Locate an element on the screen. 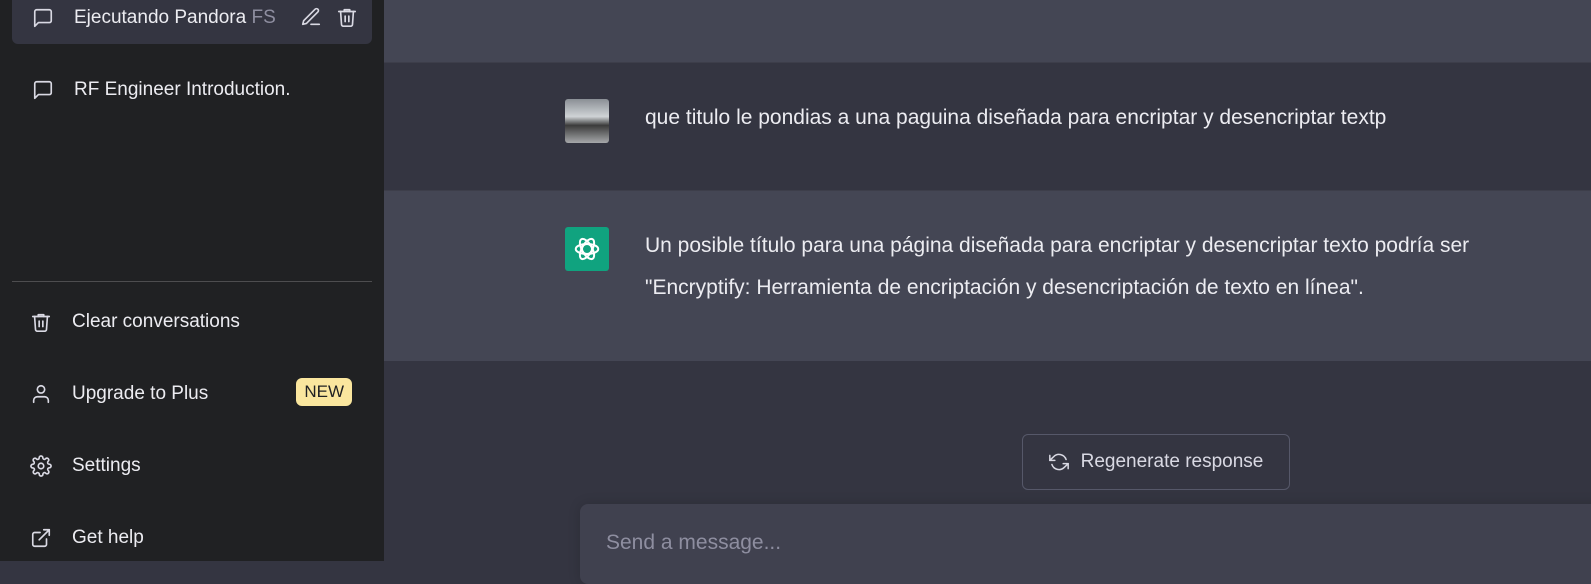 This screenshot has width=1591, height=584. sidebar-divider is located at coordinates (192, 281).